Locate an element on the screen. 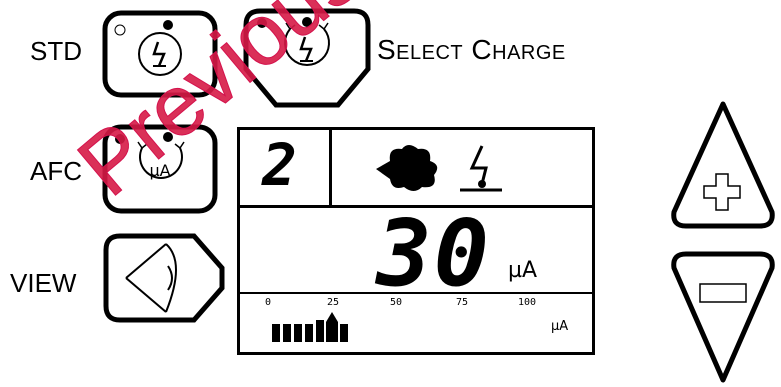  minus-icon is located at coordinates (723, 293).